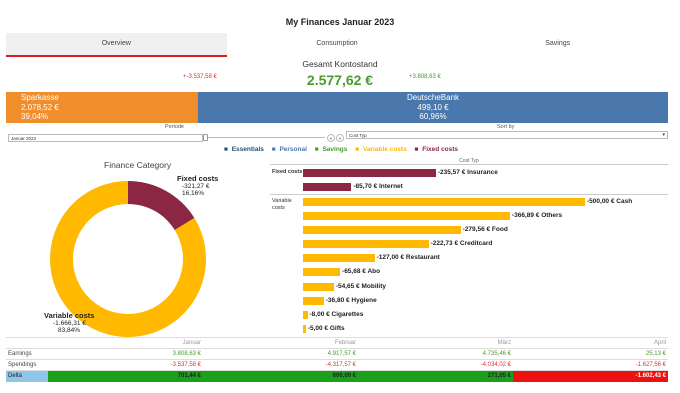  Describe the element at coordinates (467, 172) in the screenshot. I see `cost-bar-label: -235,57 € Insurance` at that location.